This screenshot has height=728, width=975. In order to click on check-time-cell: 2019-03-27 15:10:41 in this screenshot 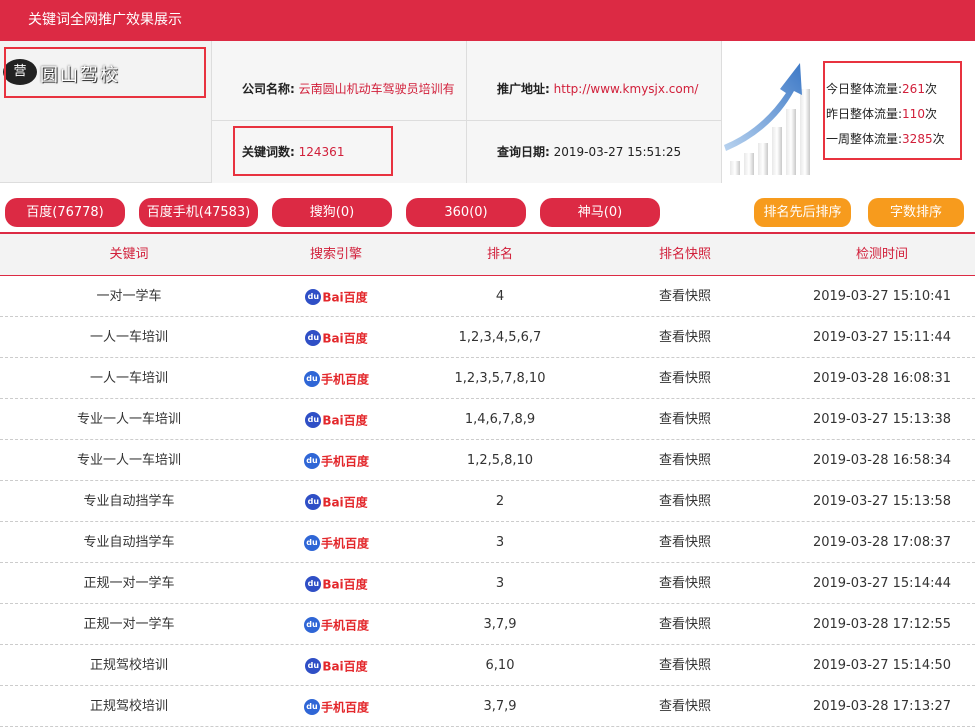, I will do `click(882, 296)`.